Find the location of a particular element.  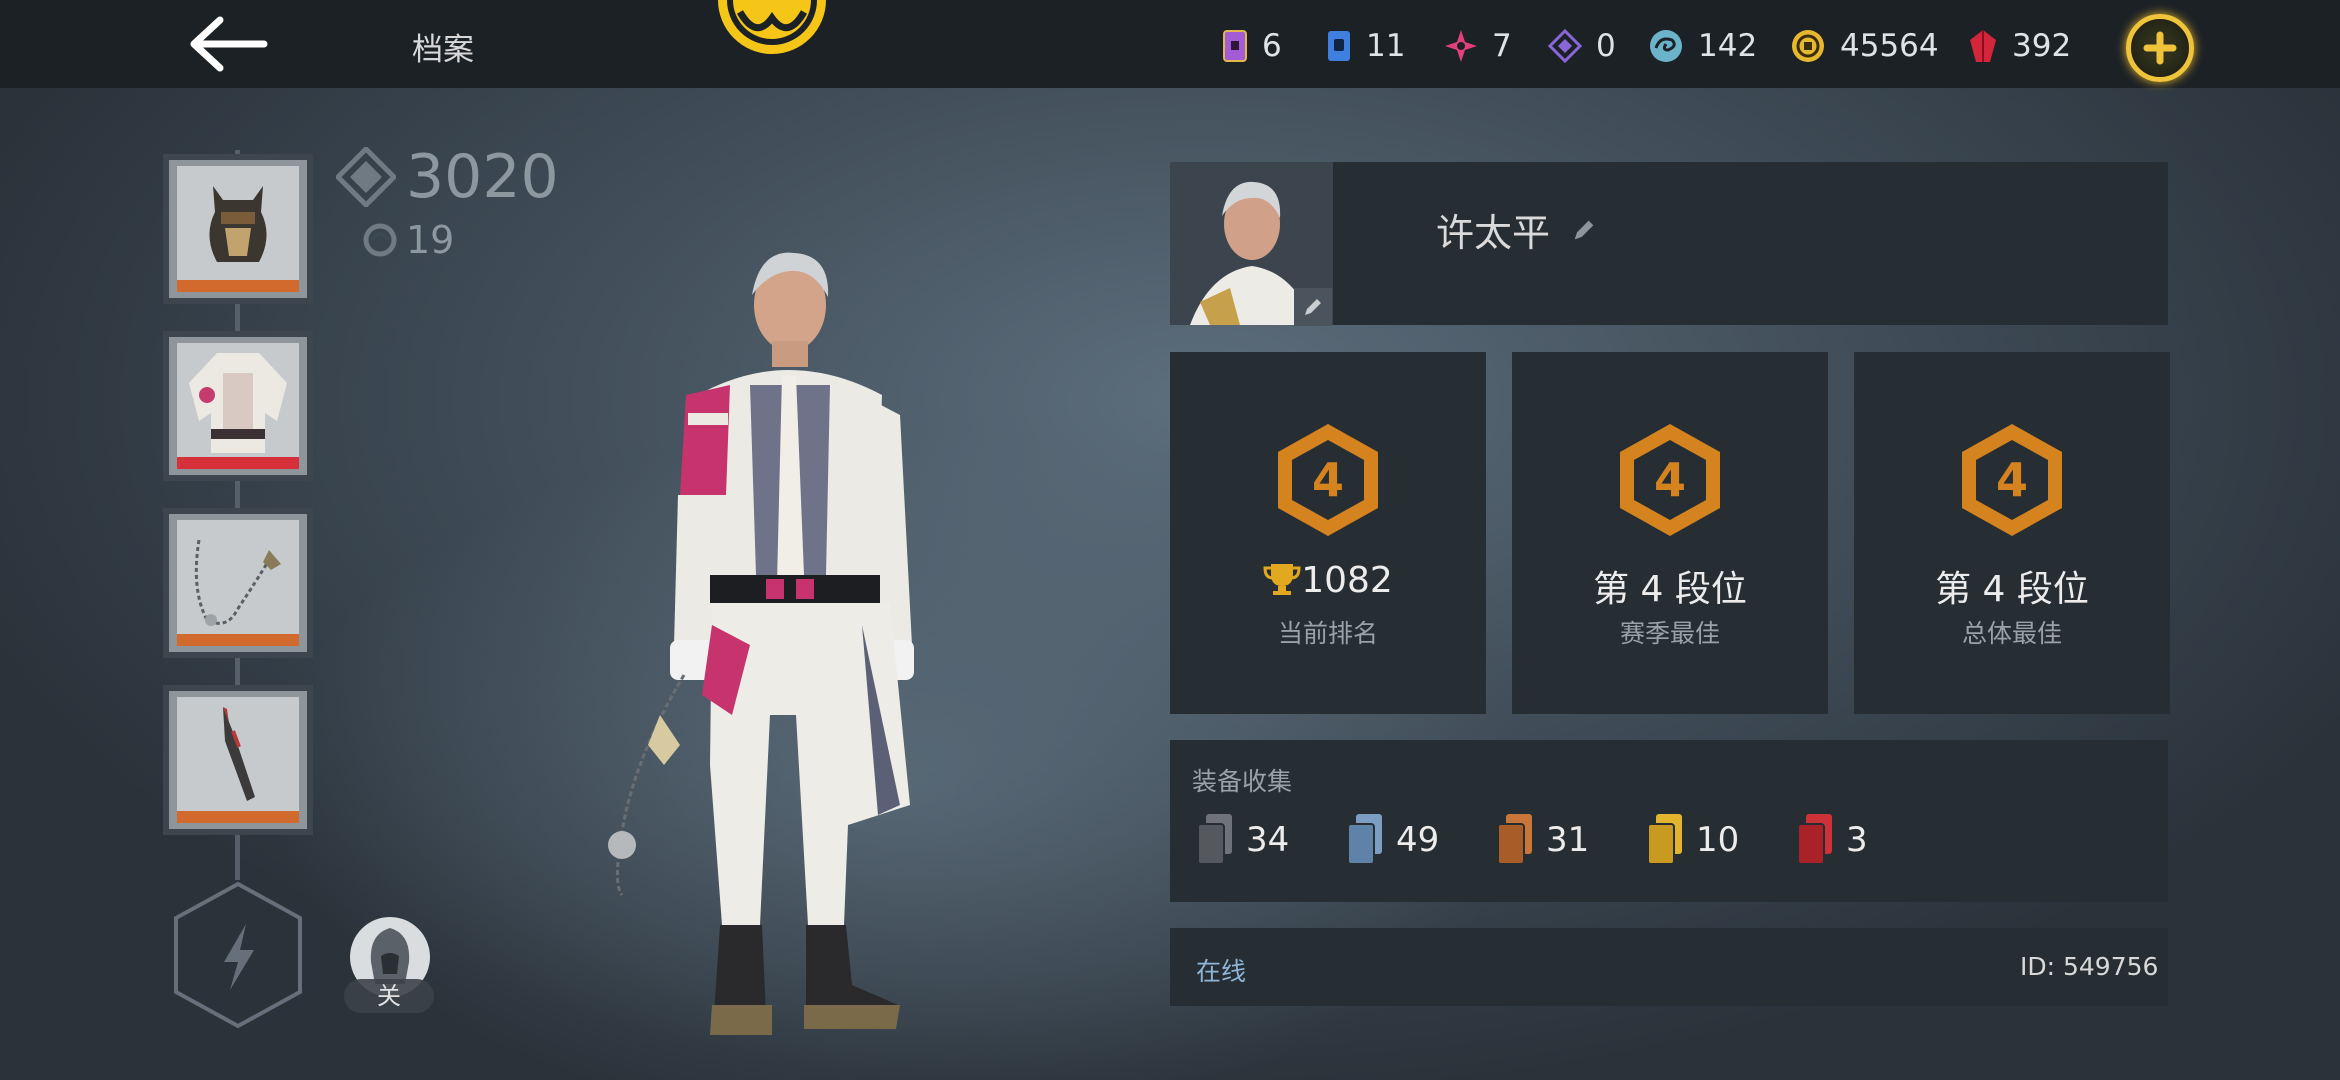

collection-item-blue: 49 is located at coordinates (1392, 840).